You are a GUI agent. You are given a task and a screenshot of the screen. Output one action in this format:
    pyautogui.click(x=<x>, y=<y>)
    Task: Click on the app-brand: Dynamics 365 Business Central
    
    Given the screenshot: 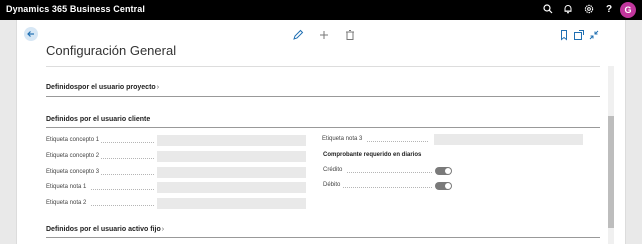 What is the action you would take?
    pyautogui.click(x=75, y=9)
    